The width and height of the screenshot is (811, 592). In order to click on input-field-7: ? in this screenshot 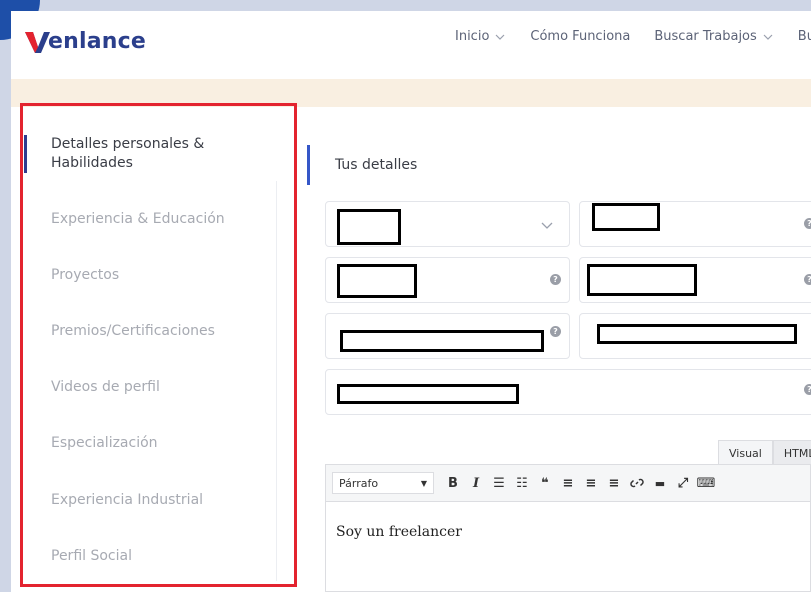, I will do `click(568, 392)`.